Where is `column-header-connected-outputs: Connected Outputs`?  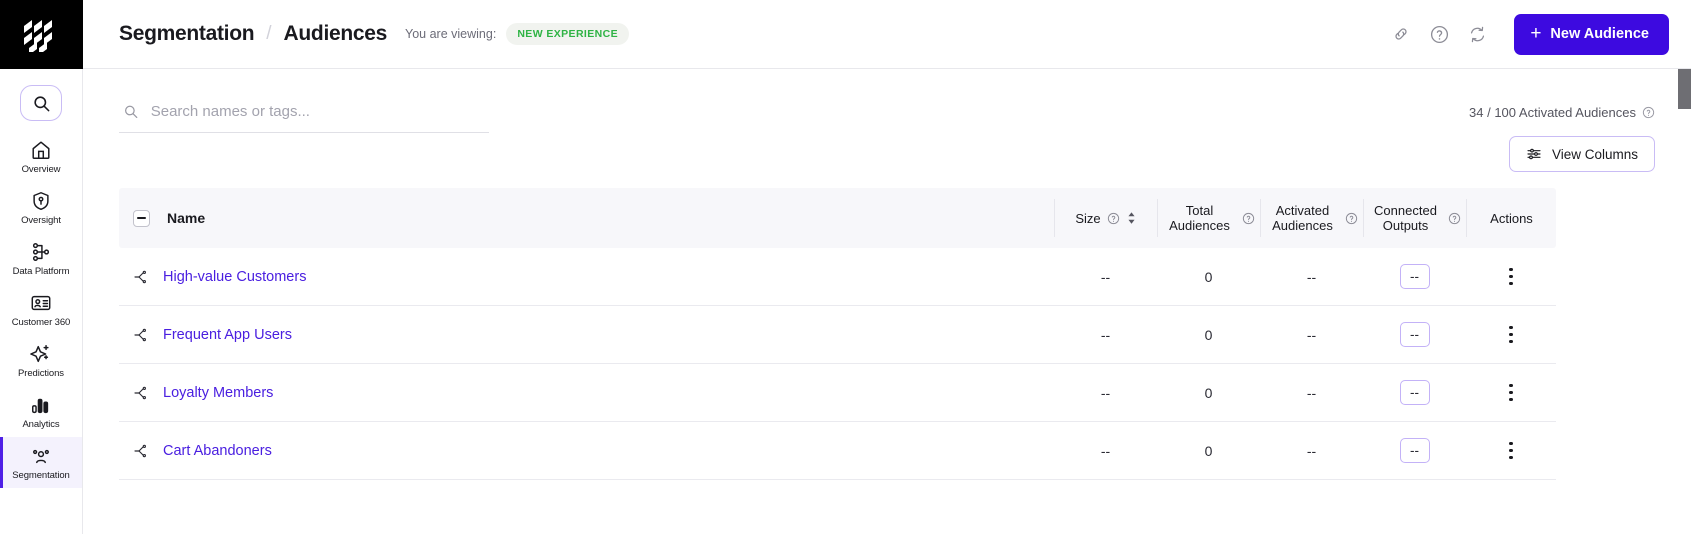 column-header-connected-outputs: Connected Outputs is located at coordinates (1414, 218).